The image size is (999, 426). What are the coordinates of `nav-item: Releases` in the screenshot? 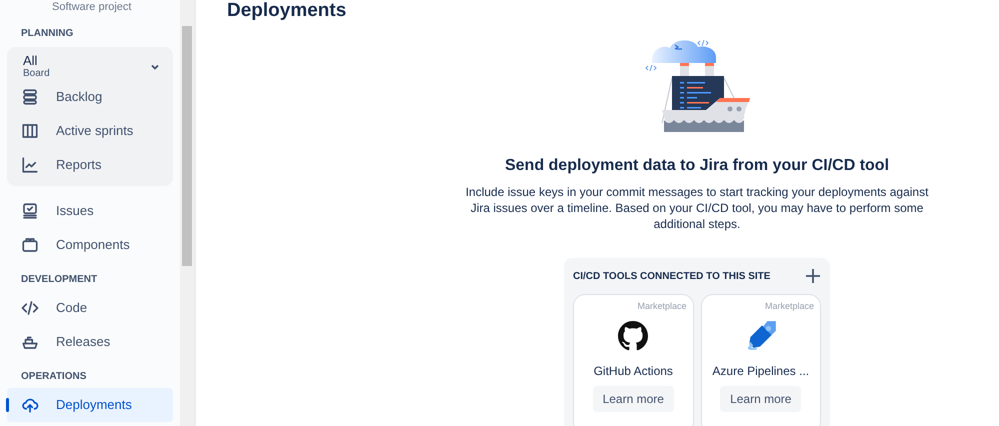 It's located at (90, 342).